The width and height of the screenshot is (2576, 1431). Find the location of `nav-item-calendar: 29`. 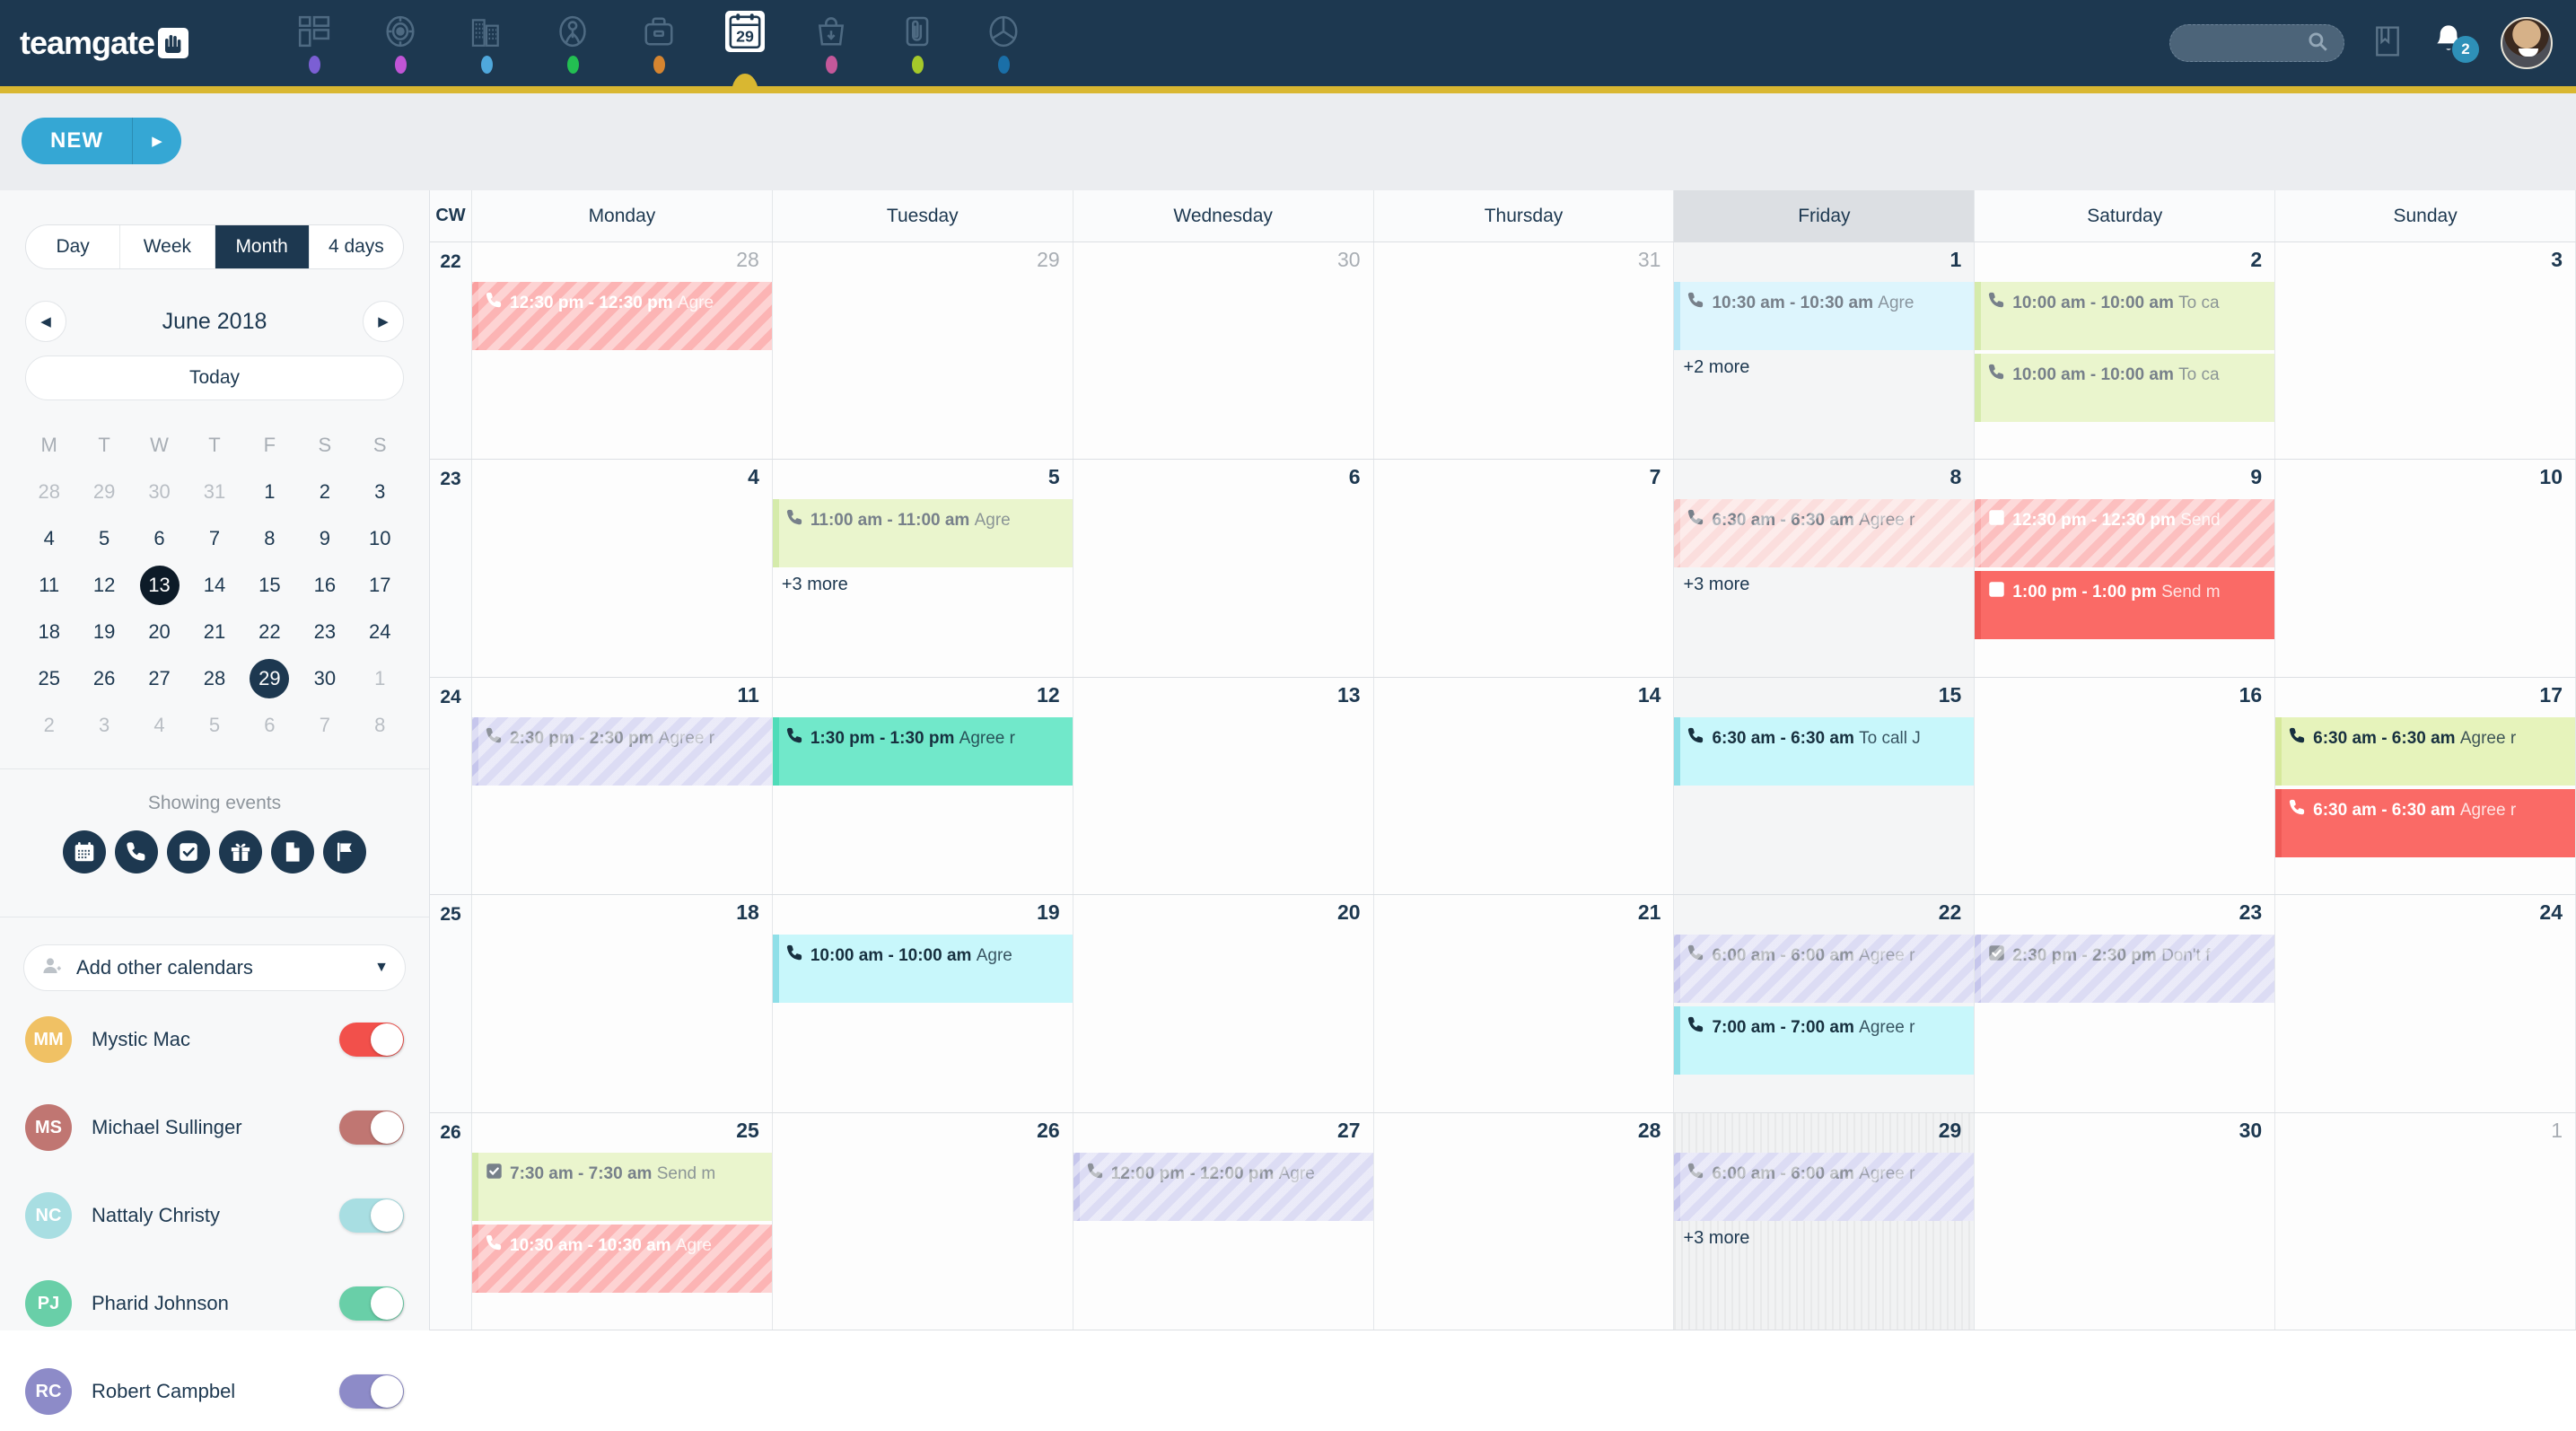

nav-item-calendar: 29 is located at coordinates (745, 56).